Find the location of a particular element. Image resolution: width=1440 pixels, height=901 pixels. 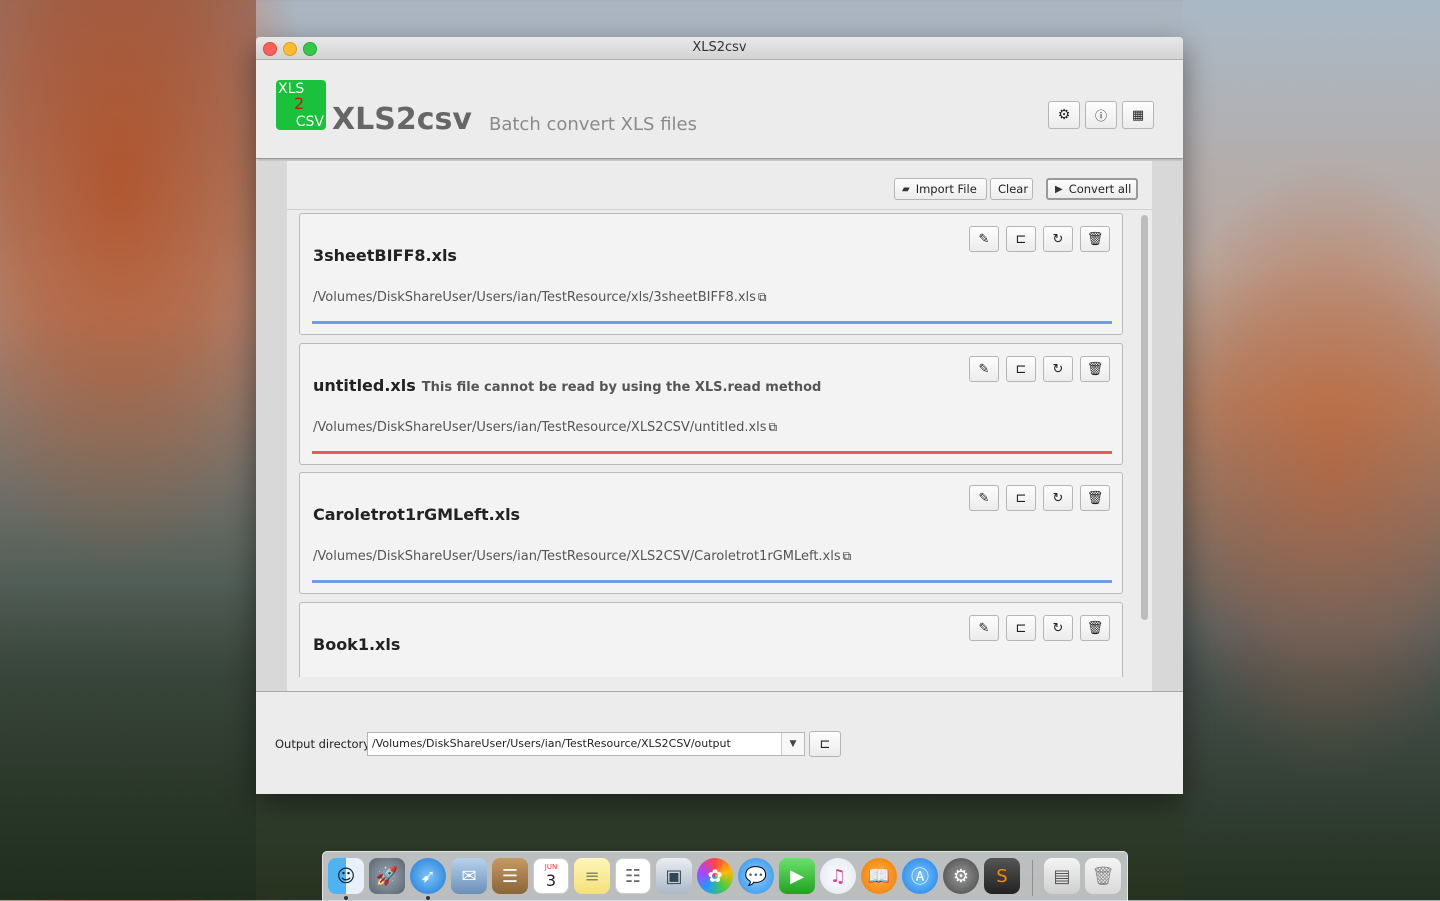

convert-all-button: ▶ Convert all is located at coordinates (1092, 189).